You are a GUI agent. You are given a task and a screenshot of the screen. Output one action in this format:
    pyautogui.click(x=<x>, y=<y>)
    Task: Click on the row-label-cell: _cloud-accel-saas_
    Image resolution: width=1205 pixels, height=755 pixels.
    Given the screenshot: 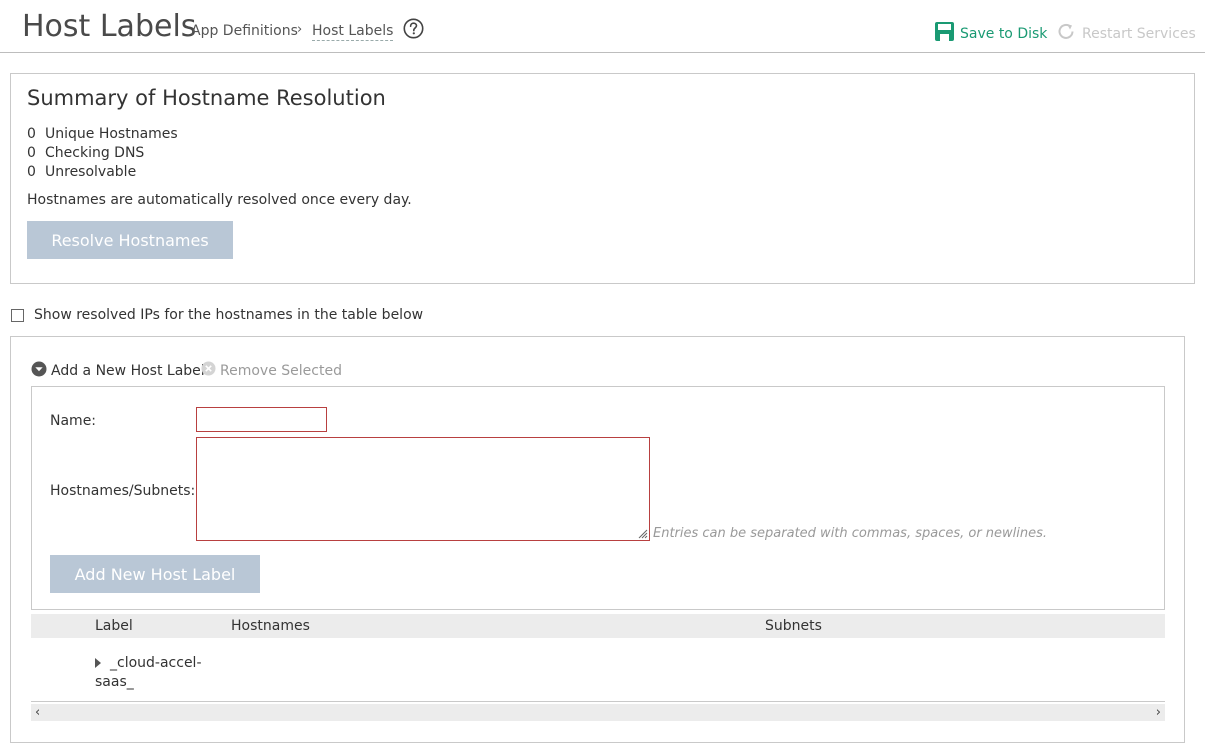 What is the action you would take?
    pyautogui.click(x=148, y=672)
    